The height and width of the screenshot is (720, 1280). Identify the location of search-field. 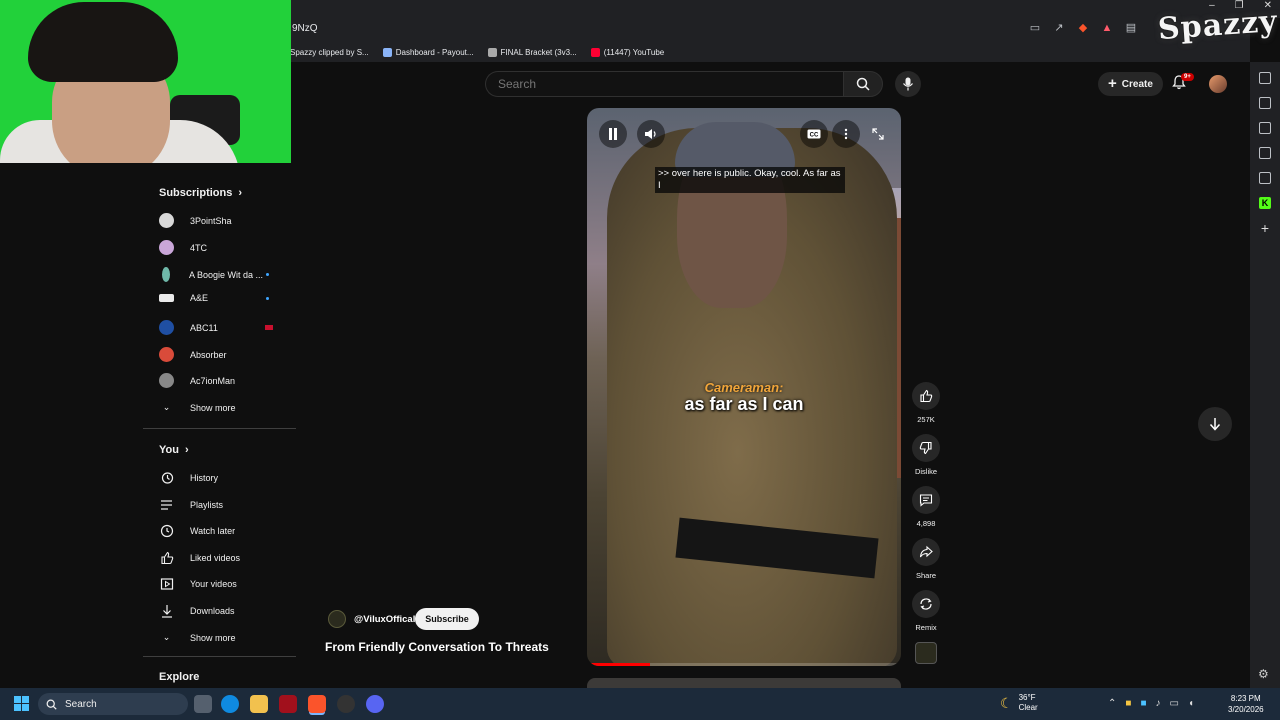
(664, 84).